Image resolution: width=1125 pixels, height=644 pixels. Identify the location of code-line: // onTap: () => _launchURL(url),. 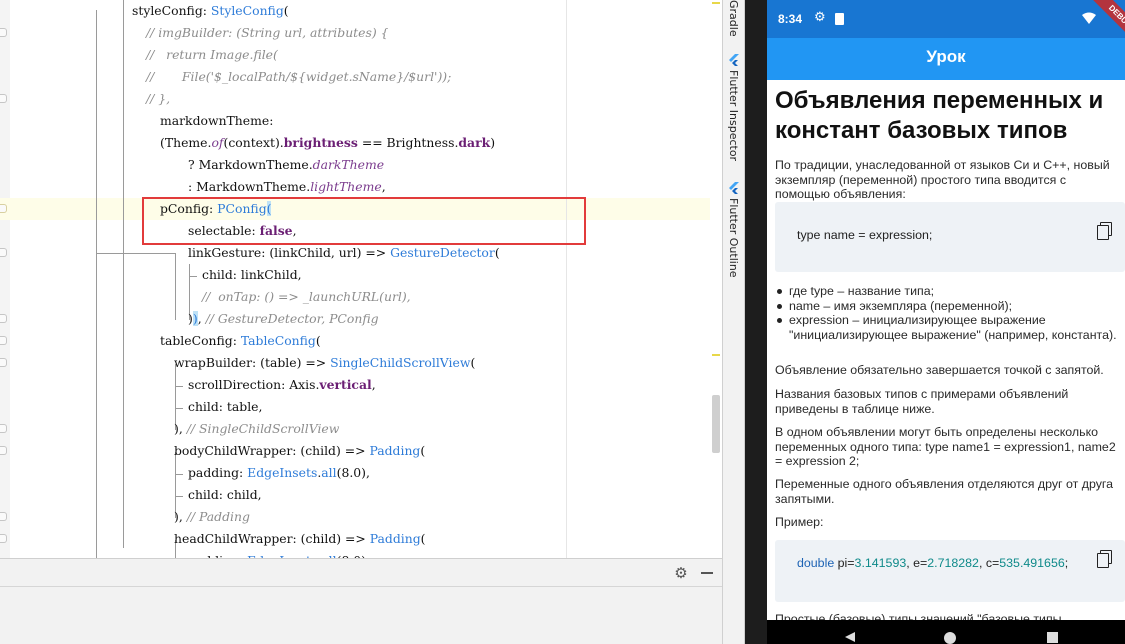
(306, 297).